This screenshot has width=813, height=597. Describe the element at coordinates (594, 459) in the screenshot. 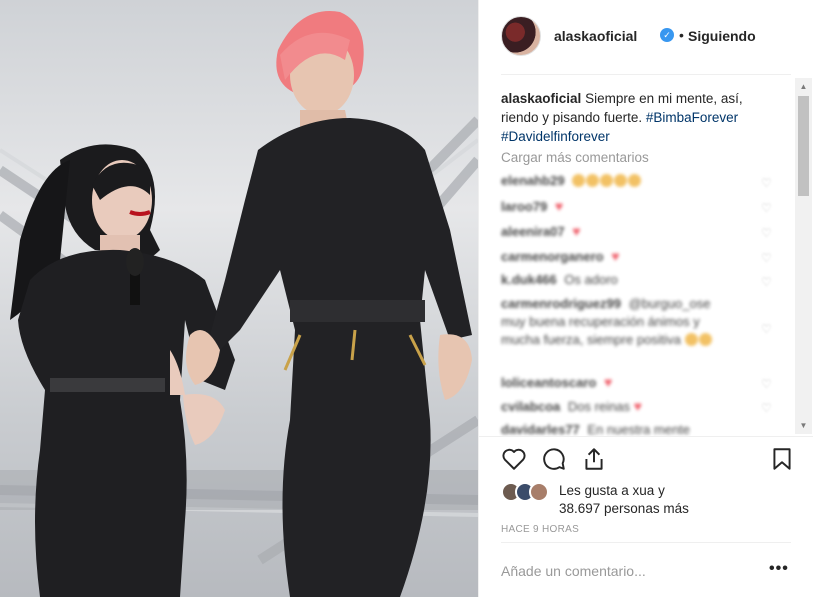

I see `share-icon` at that location.